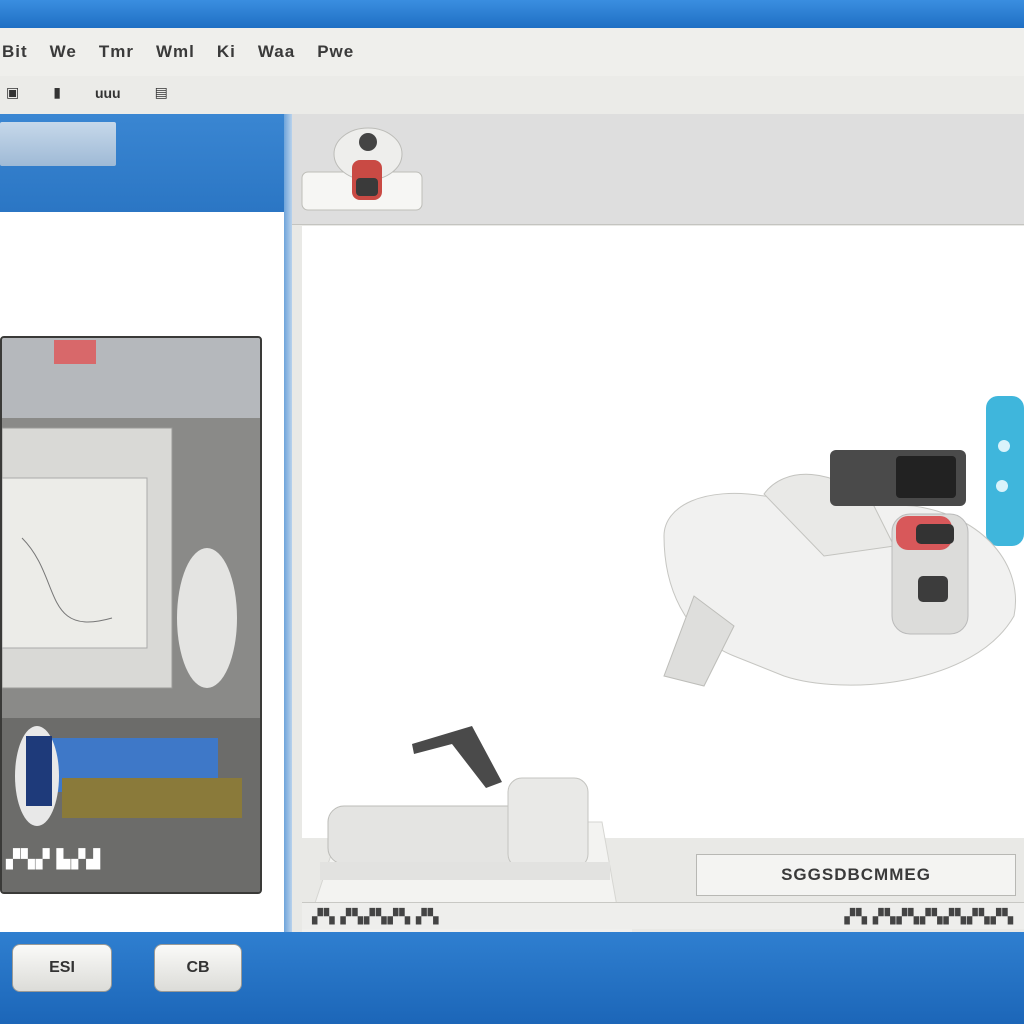  What do you see at coordinates (62, 968) in the screenshot?
I see `action-button-1: ESI` at bounding box center [62, 968].